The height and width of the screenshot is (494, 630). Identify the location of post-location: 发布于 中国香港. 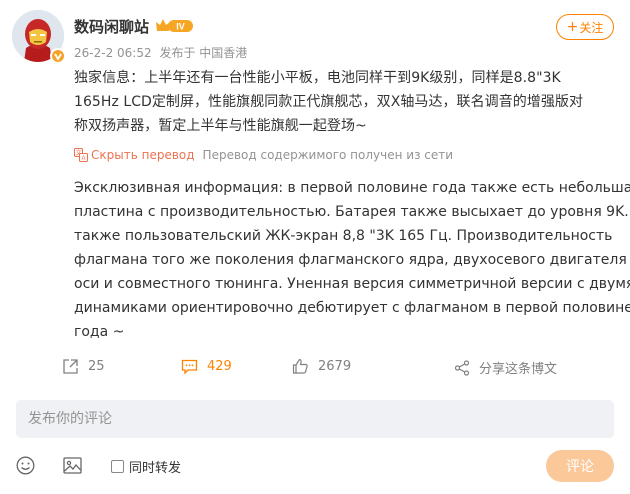
(203, 53).